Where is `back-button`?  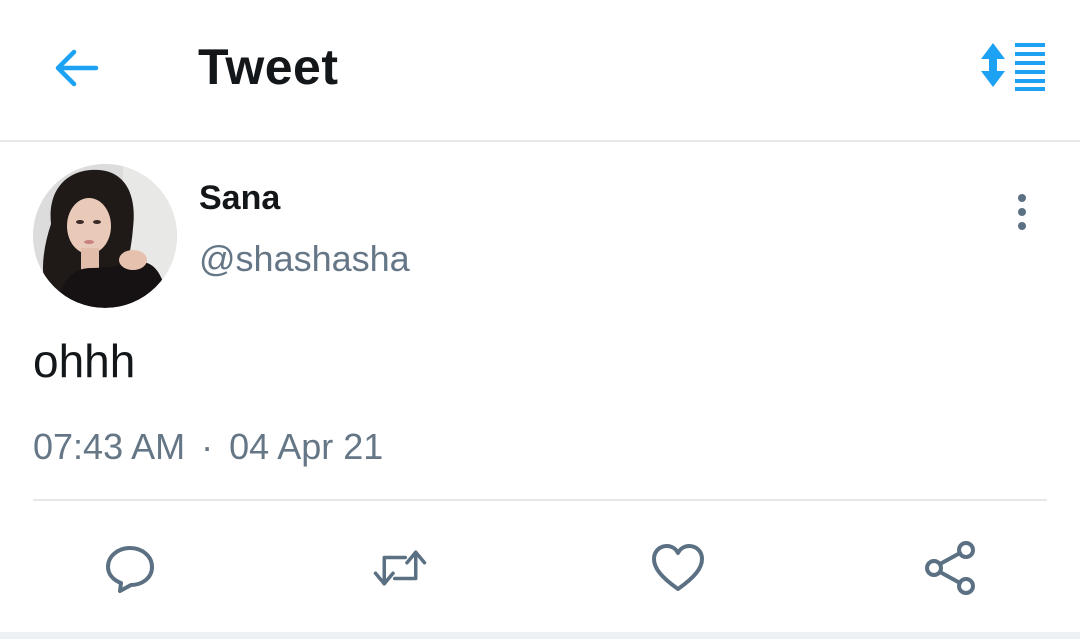 back-button is located at coordinates (76, 68).